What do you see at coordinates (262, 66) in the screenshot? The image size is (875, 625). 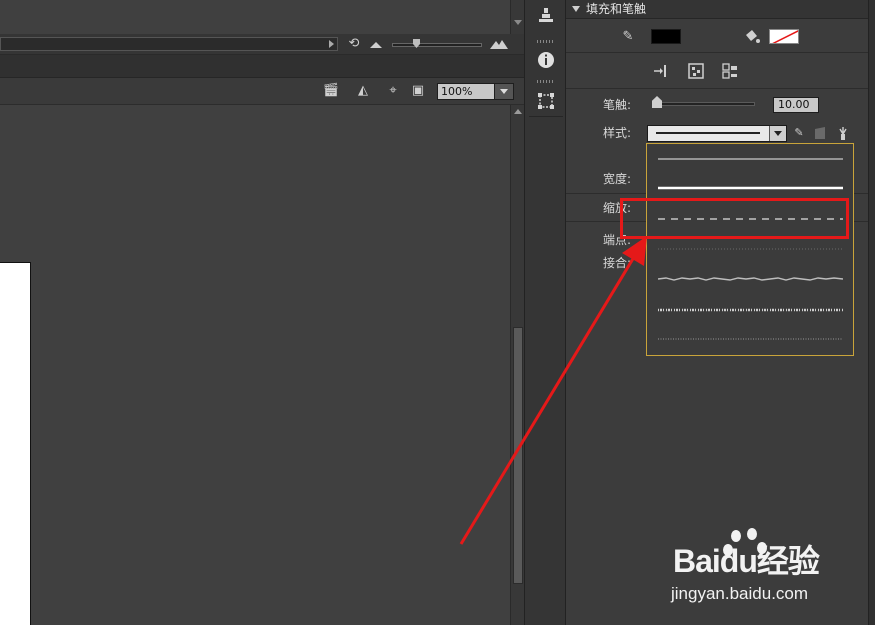 I see `document-tabs-strip` at bounding box center [262, 66].